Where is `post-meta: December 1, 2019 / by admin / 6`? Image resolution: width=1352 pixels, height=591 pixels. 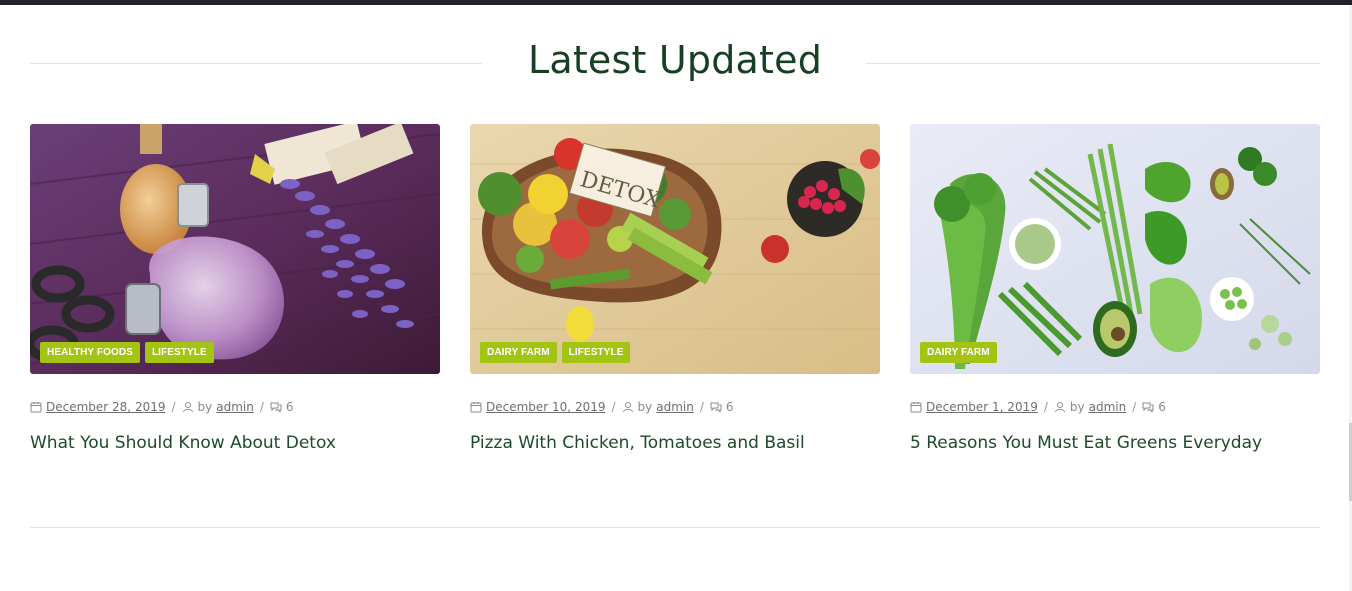 post-meta: December 1, 2019 / by admin / 6 is located at coordinates (1038, 407).